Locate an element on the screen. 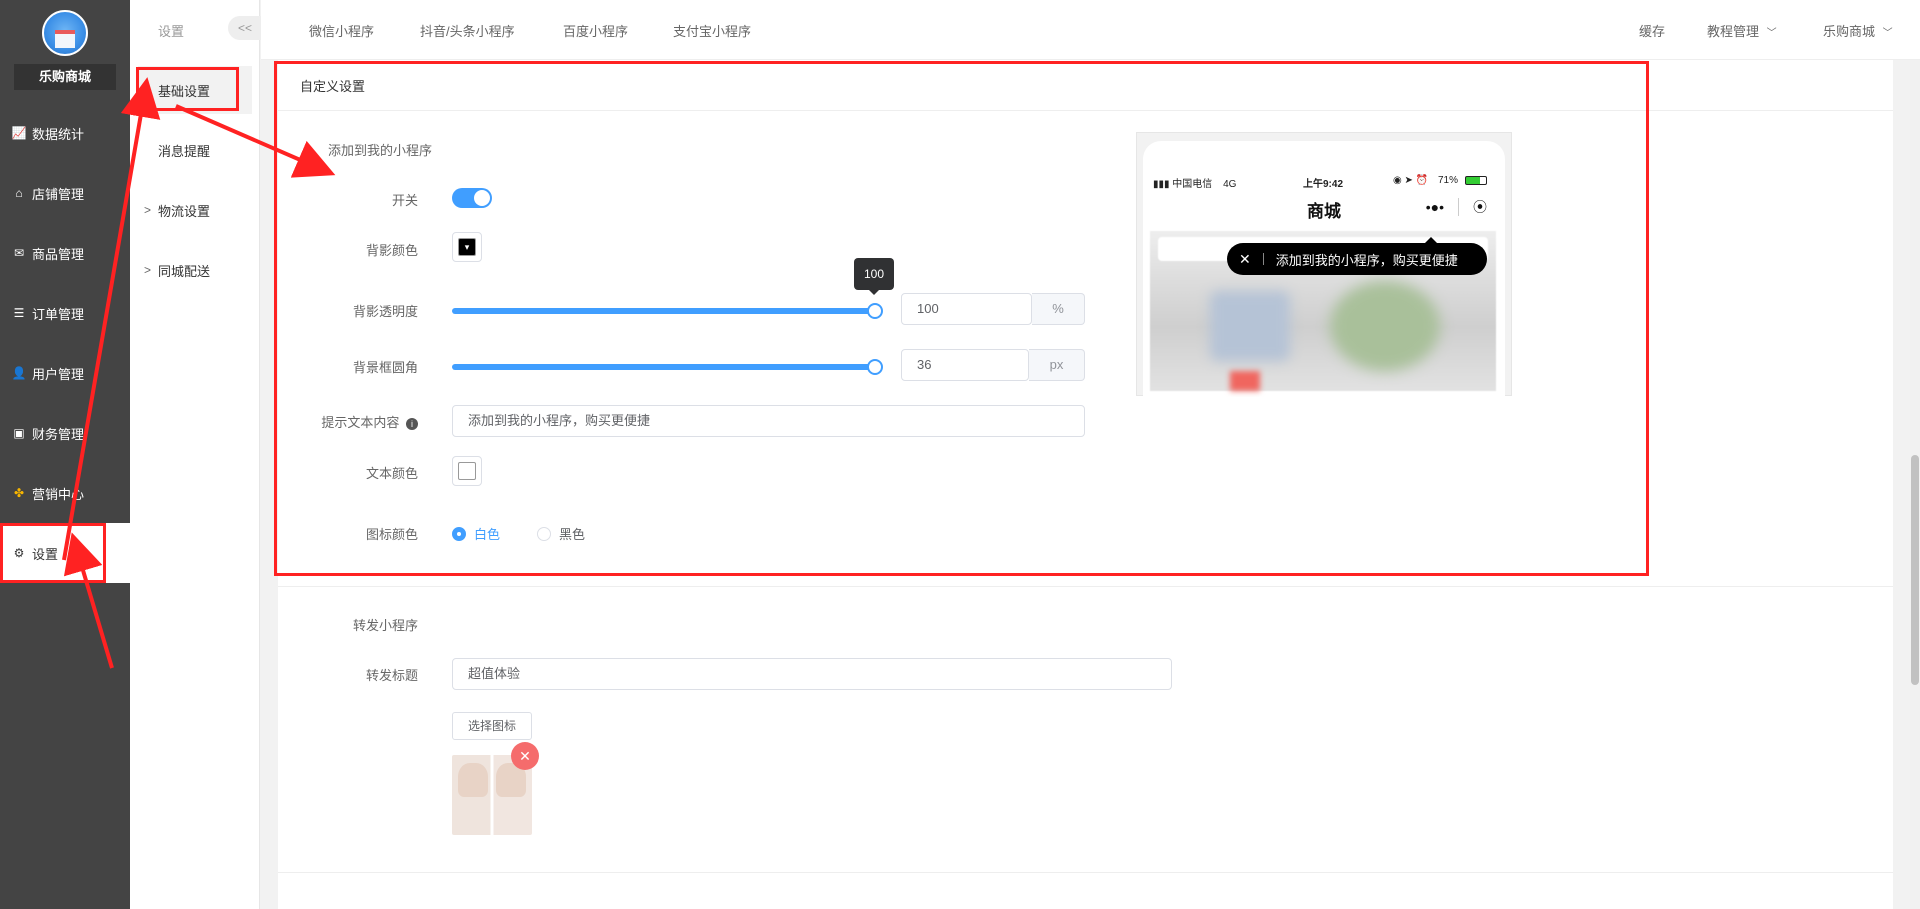 The image size is (1920, 909). line-chart-icon: 📈 is located at coordinates (19, 133).